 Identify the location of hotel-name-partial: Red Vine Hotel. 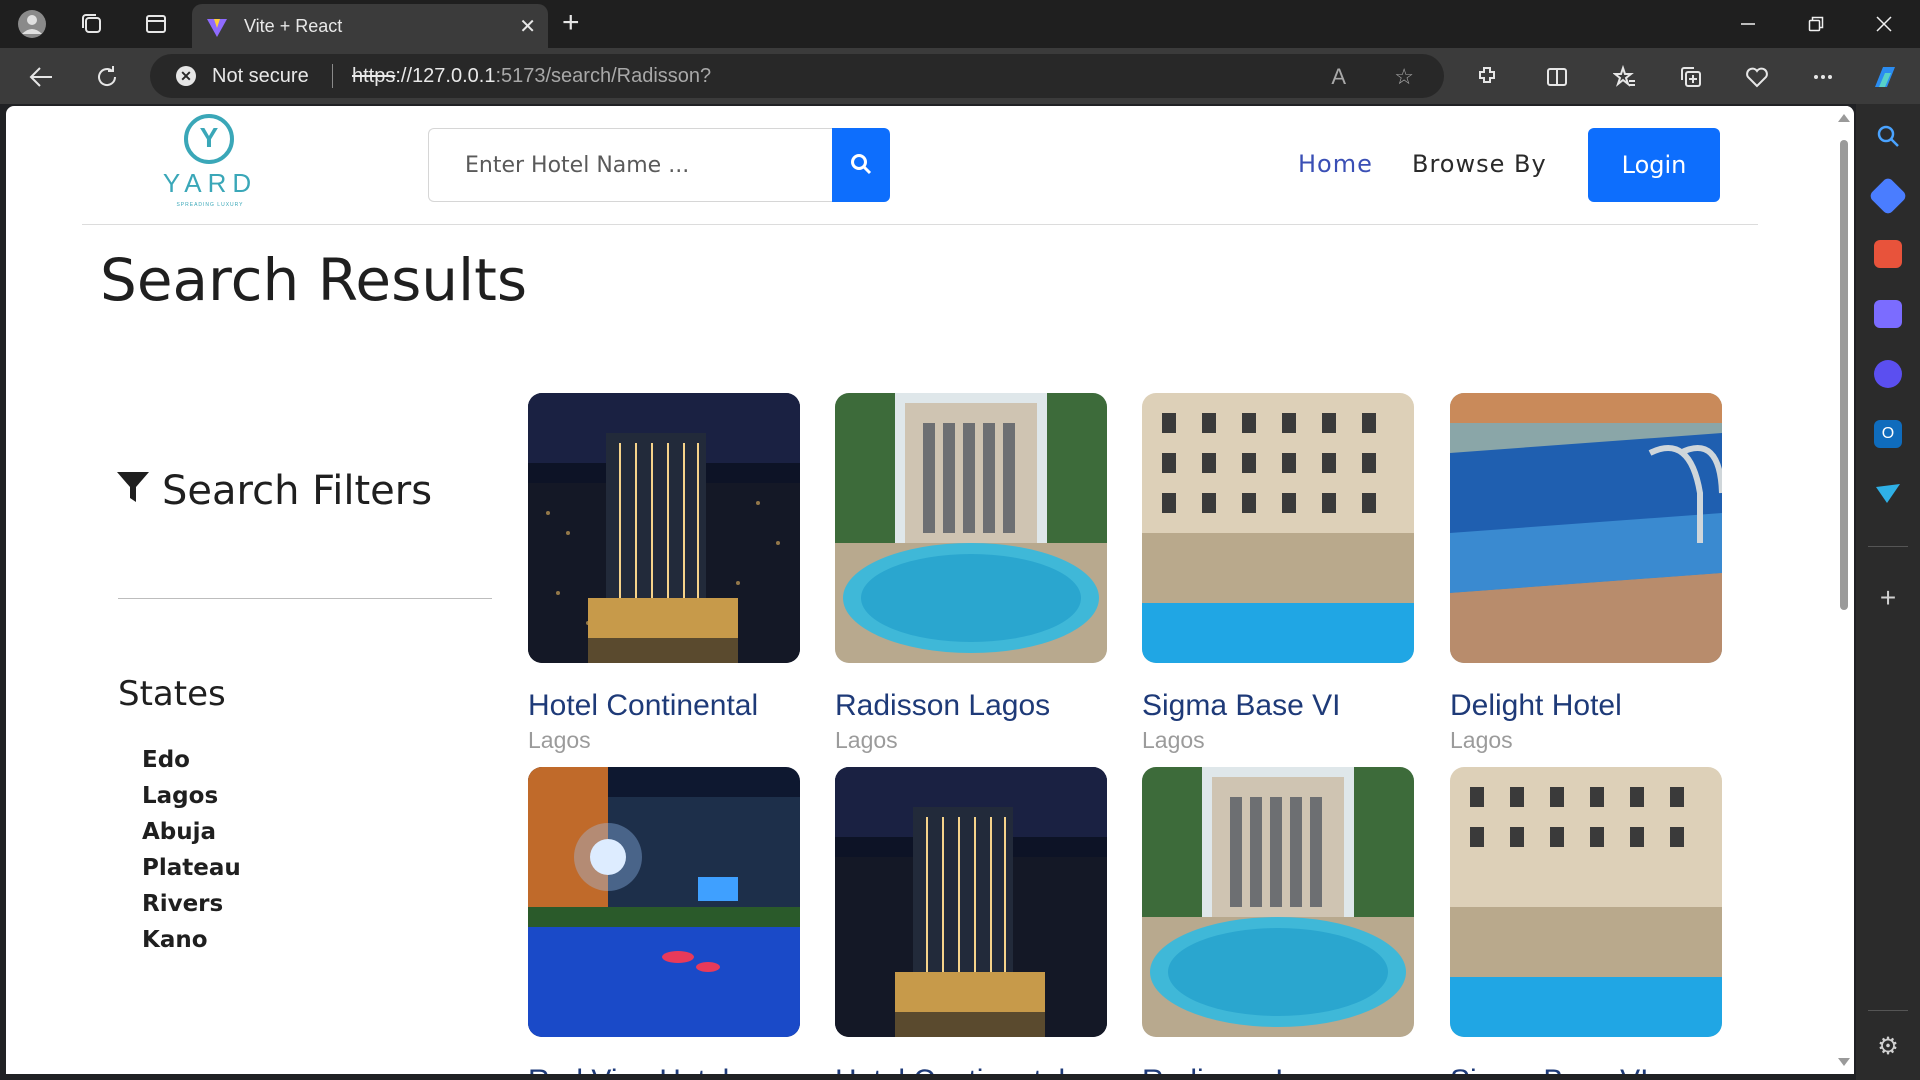
(628, 1070).